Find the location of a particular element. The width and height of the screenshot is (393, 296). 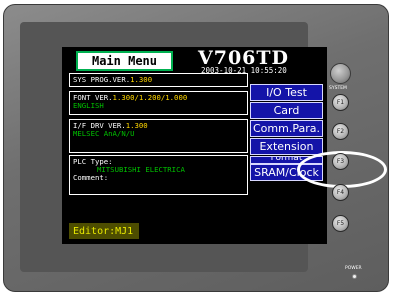

f1-button: F1 is located at coordinates (340, 102).